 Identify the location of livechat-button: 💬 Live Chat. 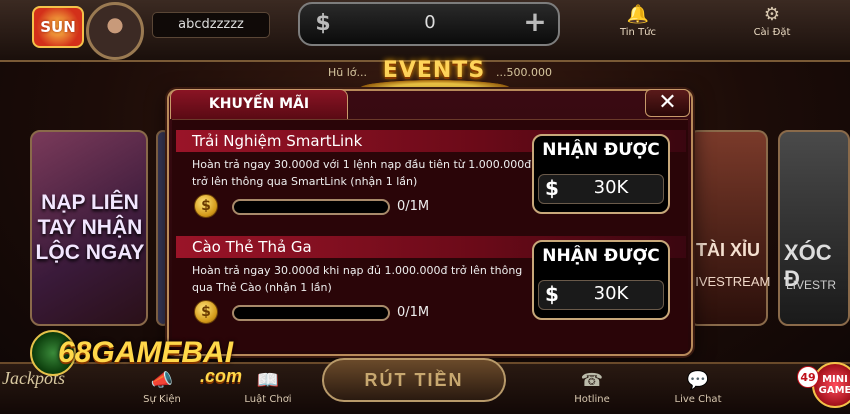
(698, 389).